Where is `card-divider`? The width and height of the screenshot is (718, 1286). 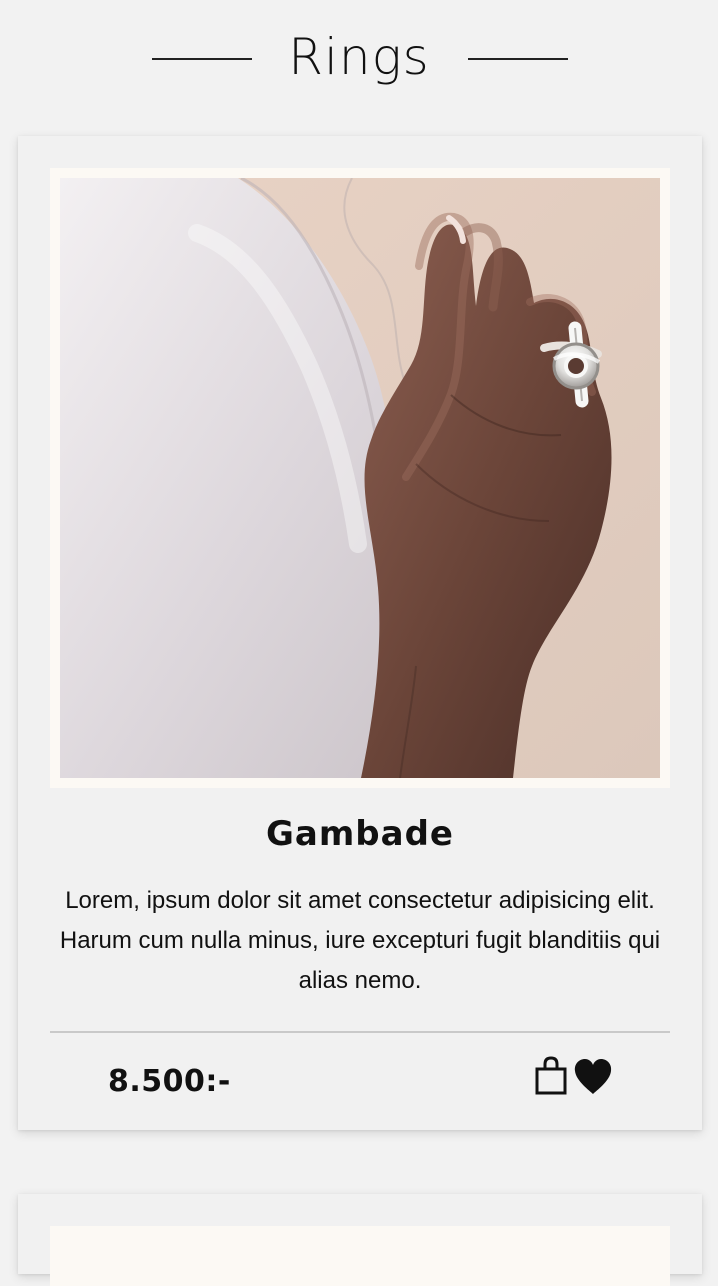 card-divider is located at coordinates (360, 1032).